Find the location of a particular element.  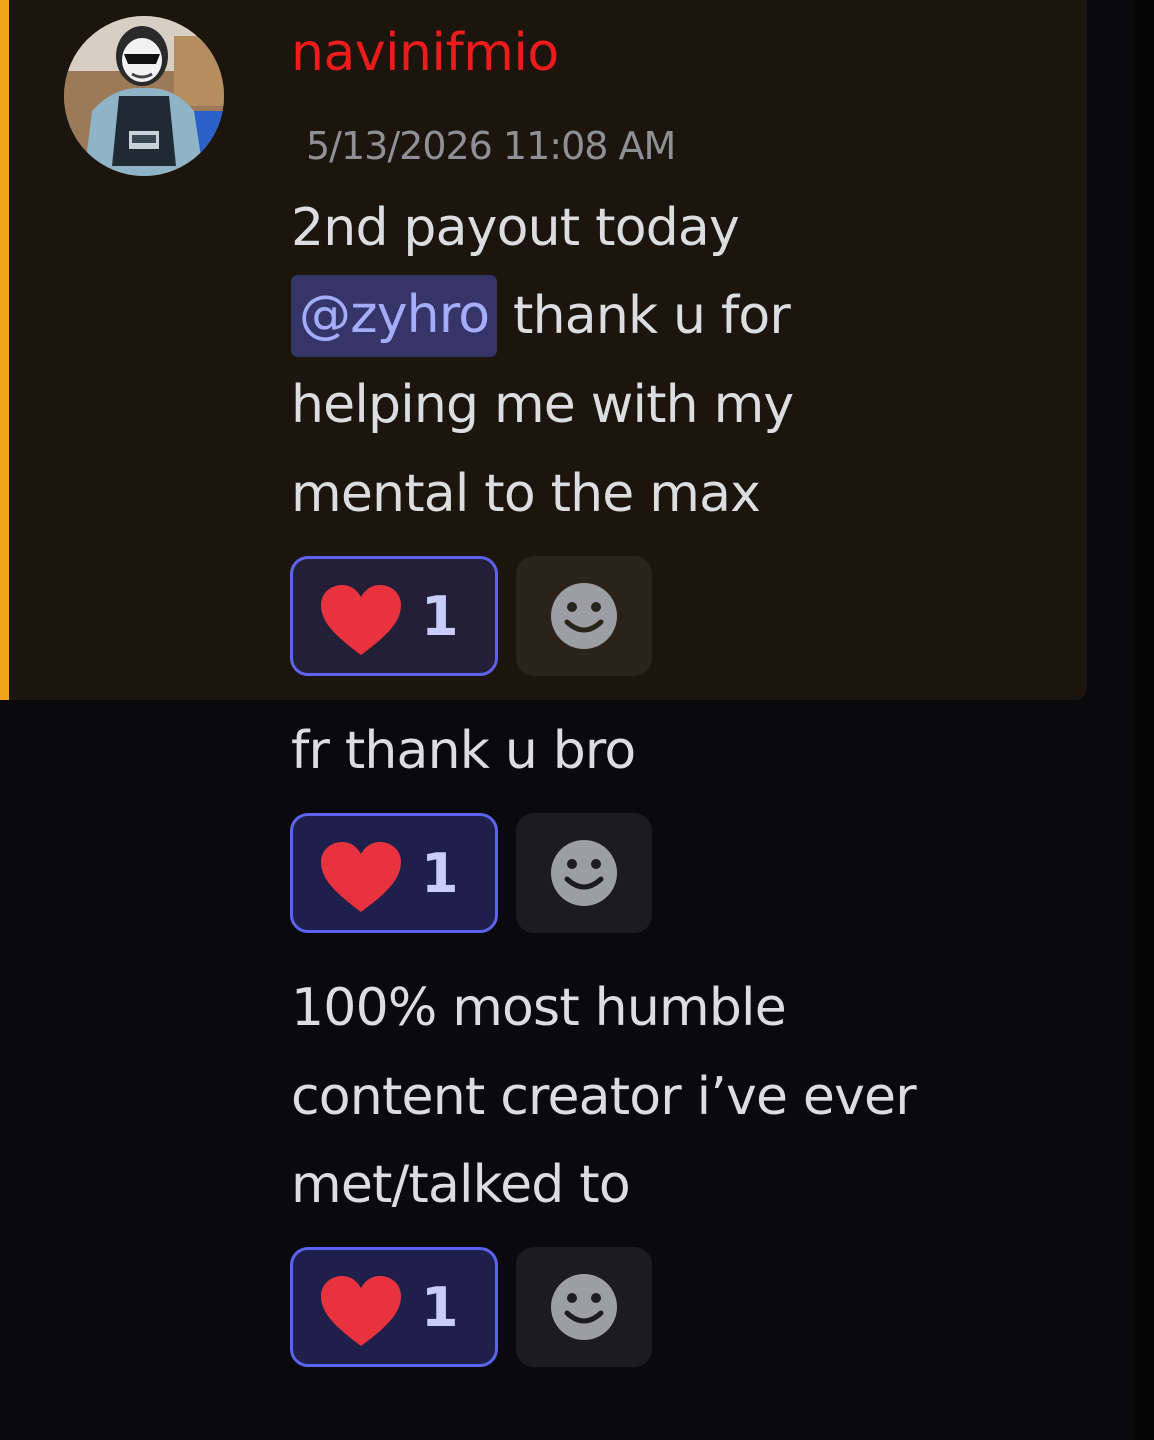

message-text-line: helping me with my is located at coordinates (542, 405).